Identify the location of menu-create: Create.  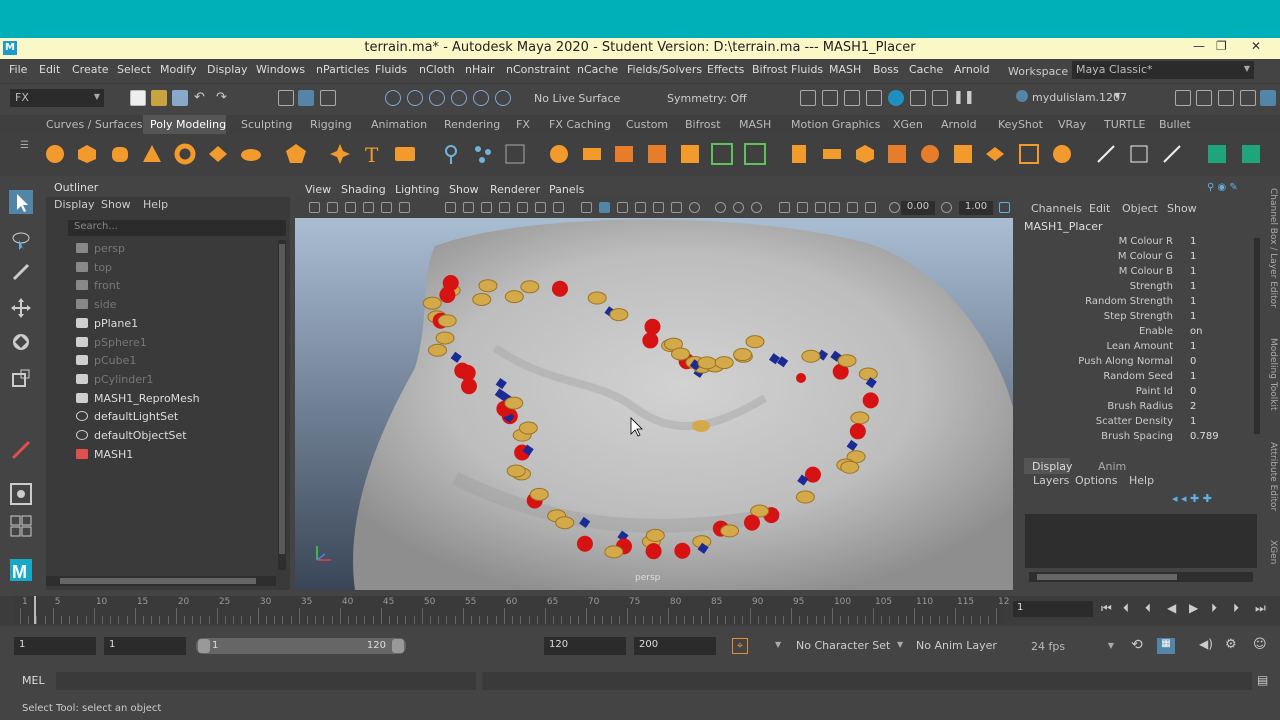
(90, 69).